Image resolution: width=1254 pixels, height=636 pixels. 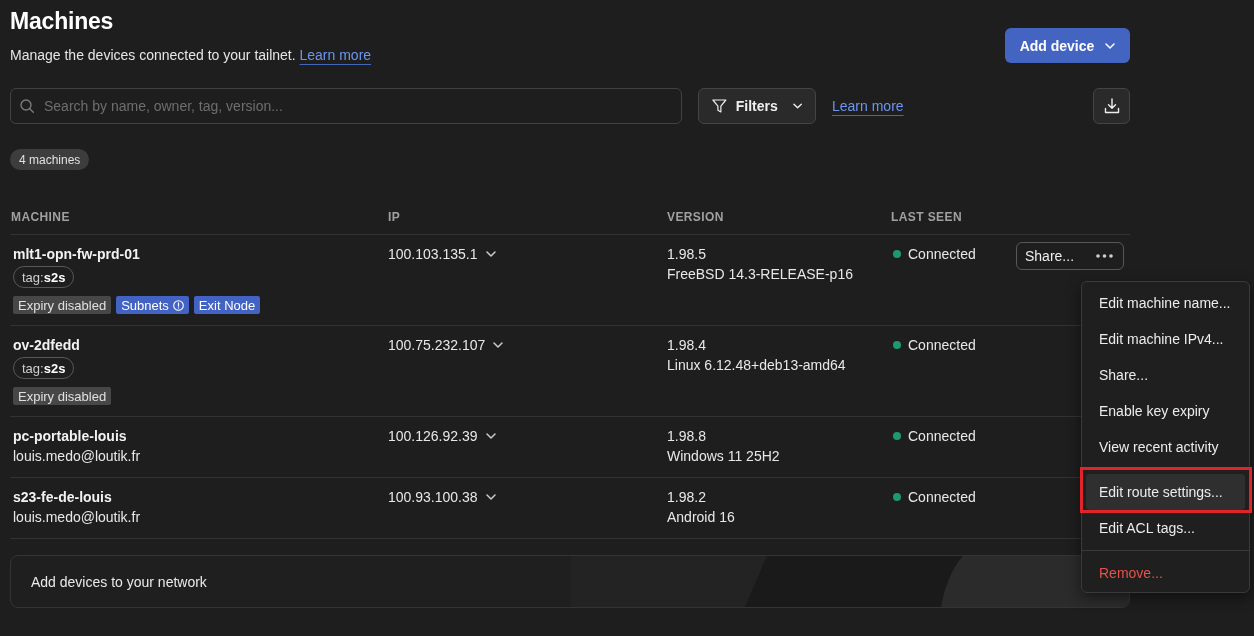 What do you see at coordinates (40, 217) in the screenshot?
I see `column-header: MACHINE` at bounding box center [40, 217].